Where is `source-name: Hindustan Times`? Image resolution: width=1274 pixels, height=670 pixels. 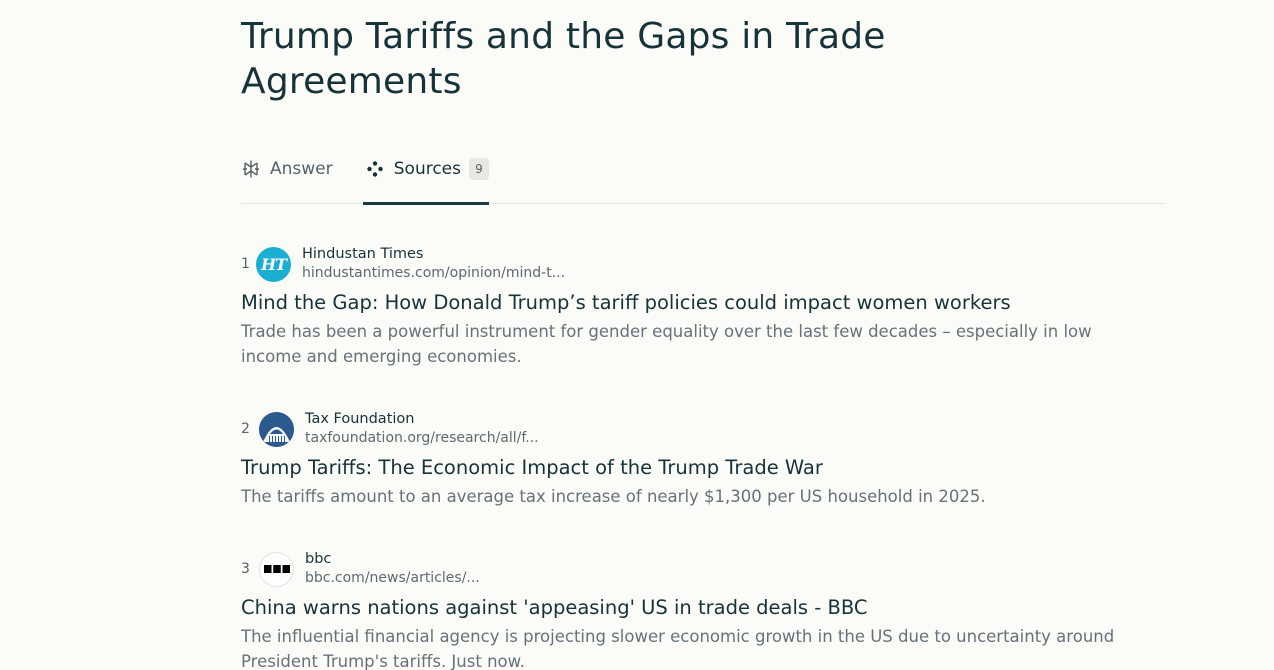
source-name: Hindustan Times is located at coordinates (363, 254).